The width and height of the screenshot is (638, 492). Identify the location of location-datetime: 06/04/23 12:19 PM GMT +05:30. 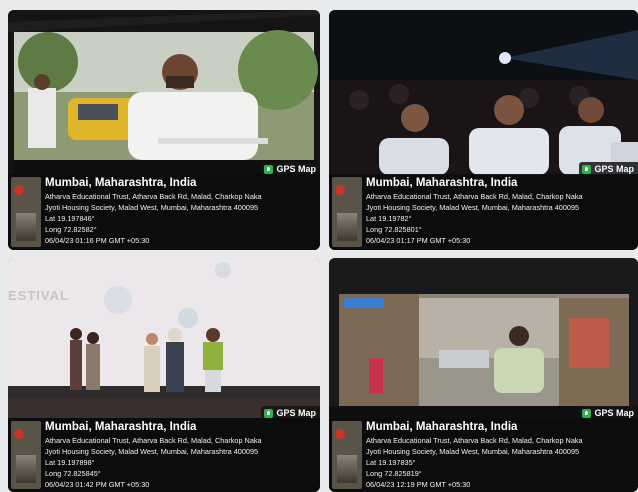
(418, 484).